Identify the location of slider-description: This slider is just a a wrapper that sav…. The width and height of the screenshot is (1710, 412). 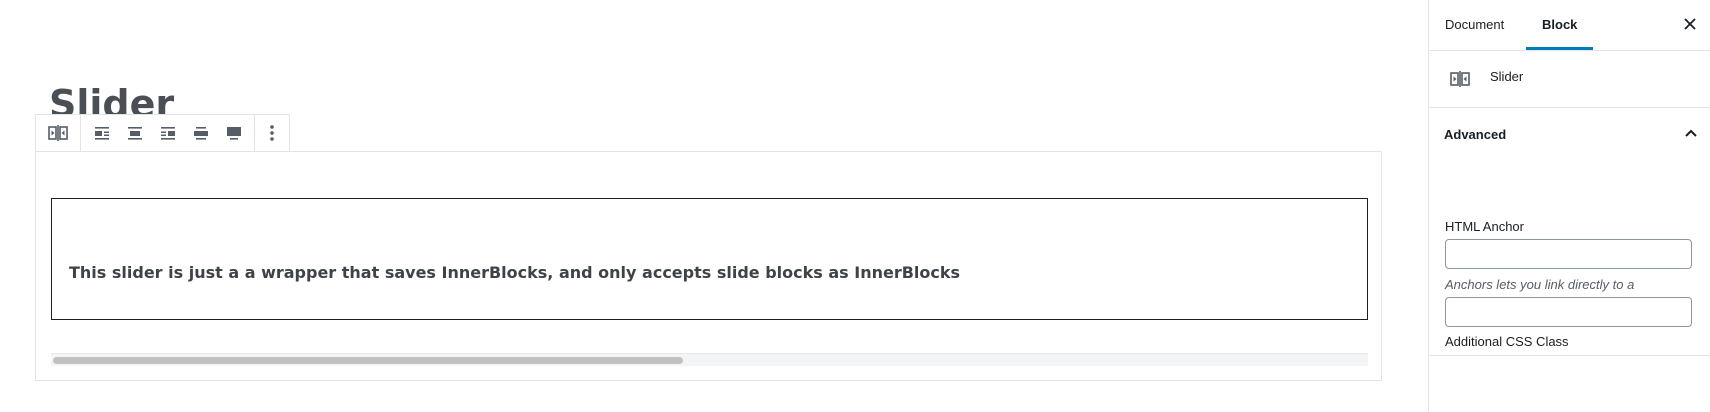
(515, 272).